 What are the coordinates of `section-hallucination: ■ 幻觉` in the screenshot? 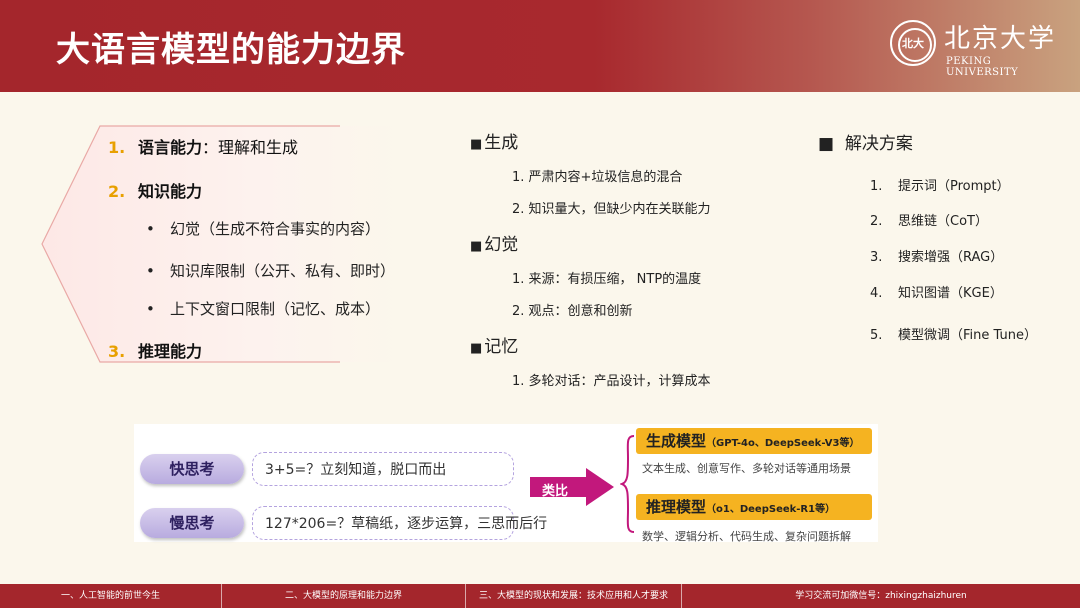 It's located at (494, 242).